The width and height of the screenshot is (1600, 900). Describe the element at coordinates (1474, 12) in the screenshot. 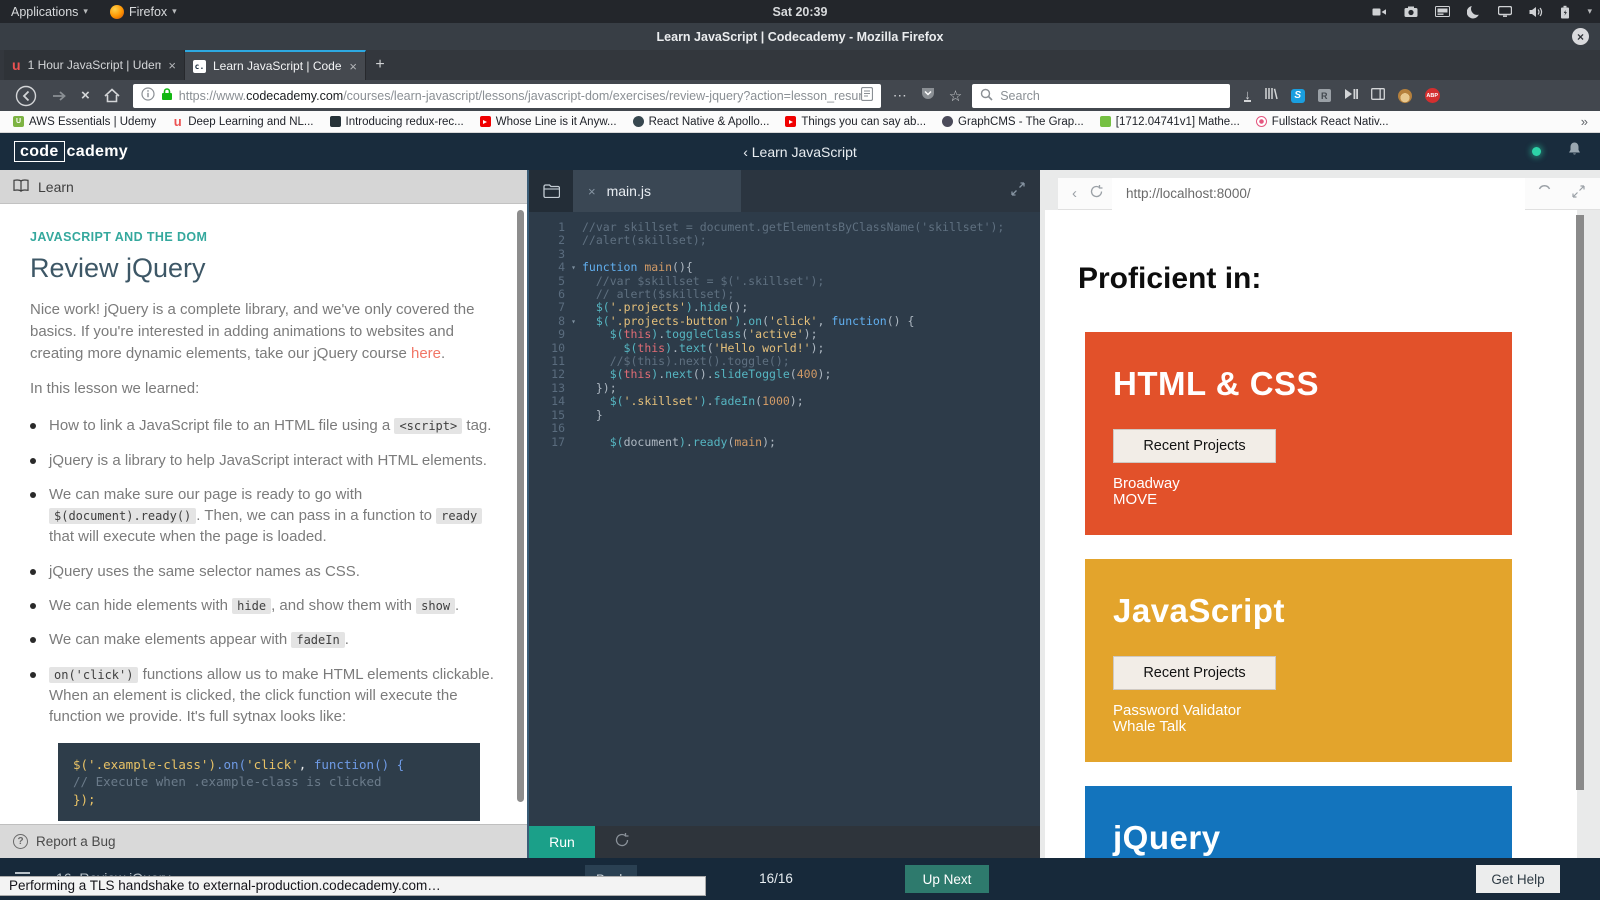

I see `night-light-icon` at that location.